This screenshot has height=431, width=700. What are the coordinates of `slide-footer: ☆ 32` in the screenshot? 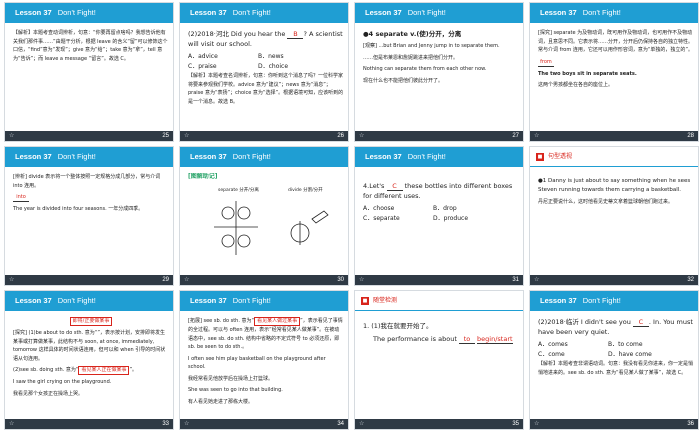 It's located at (614, 280).